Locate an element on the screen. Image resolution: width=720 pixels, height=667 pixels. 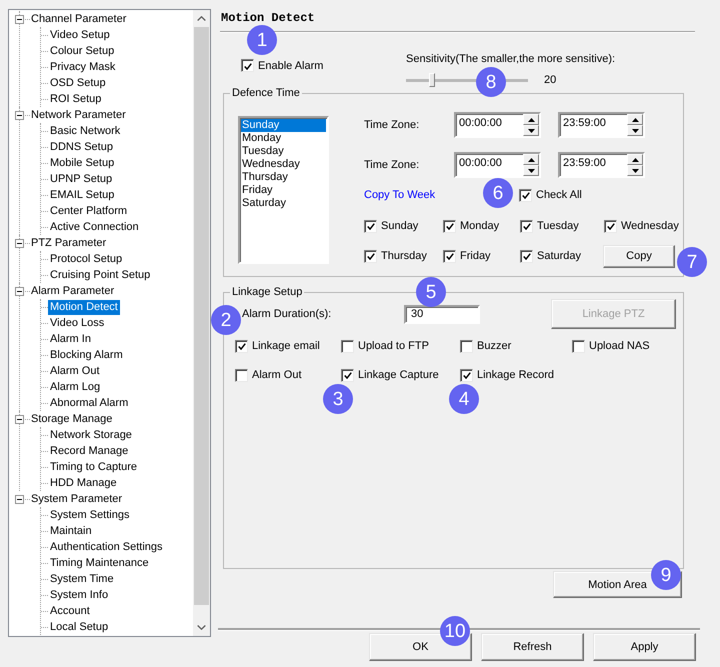
checkbox-label: Linkage Capture is located at coordinates (398, 375).